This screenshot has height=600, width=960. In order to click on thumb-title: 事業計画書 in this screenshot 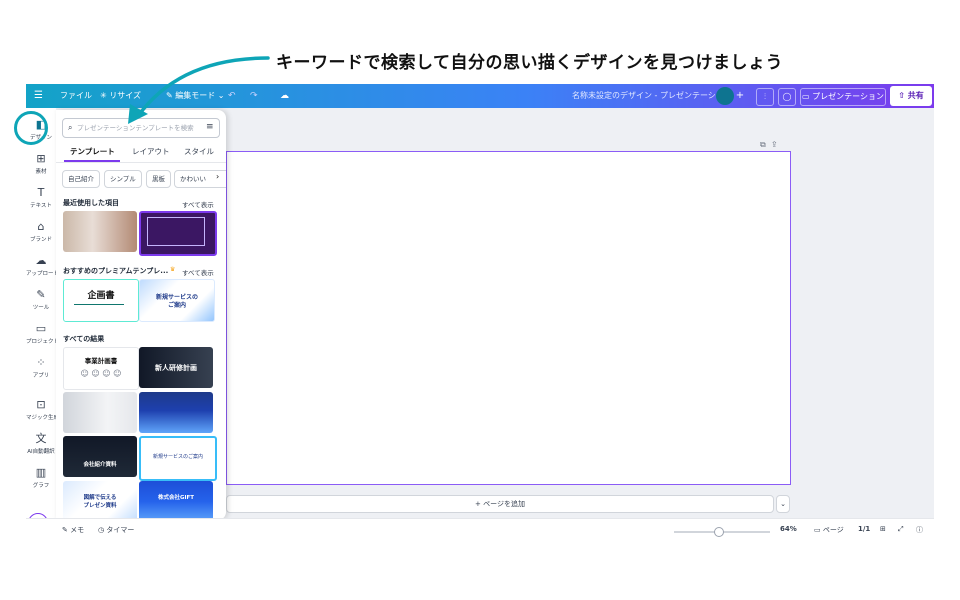, I will do `click(101, 361)`.